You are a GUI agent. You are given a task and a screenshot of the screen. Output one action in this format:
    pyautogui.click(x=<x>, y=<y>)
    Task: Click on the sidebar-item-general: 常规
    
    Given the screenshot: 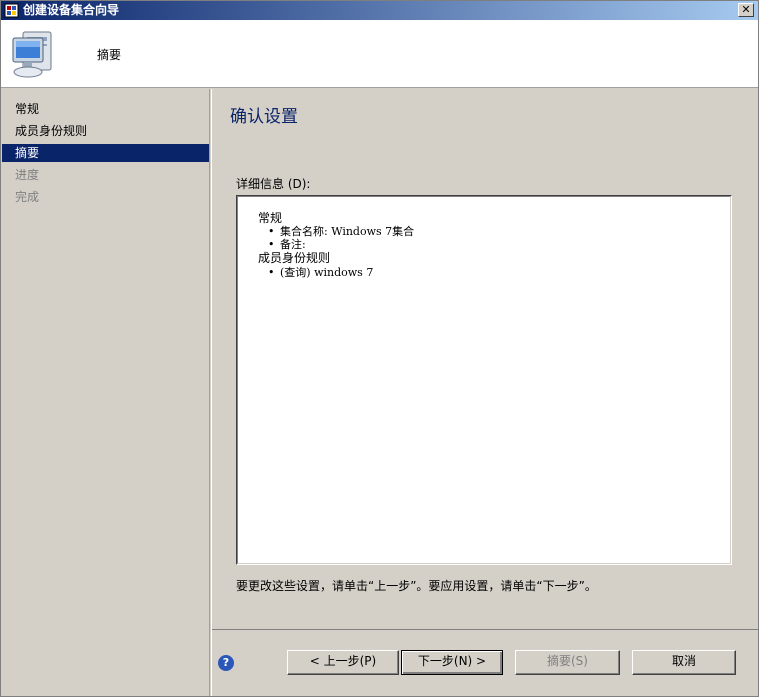 What is the action you would take?
    pyautogui.click(x=105, y=109)
    